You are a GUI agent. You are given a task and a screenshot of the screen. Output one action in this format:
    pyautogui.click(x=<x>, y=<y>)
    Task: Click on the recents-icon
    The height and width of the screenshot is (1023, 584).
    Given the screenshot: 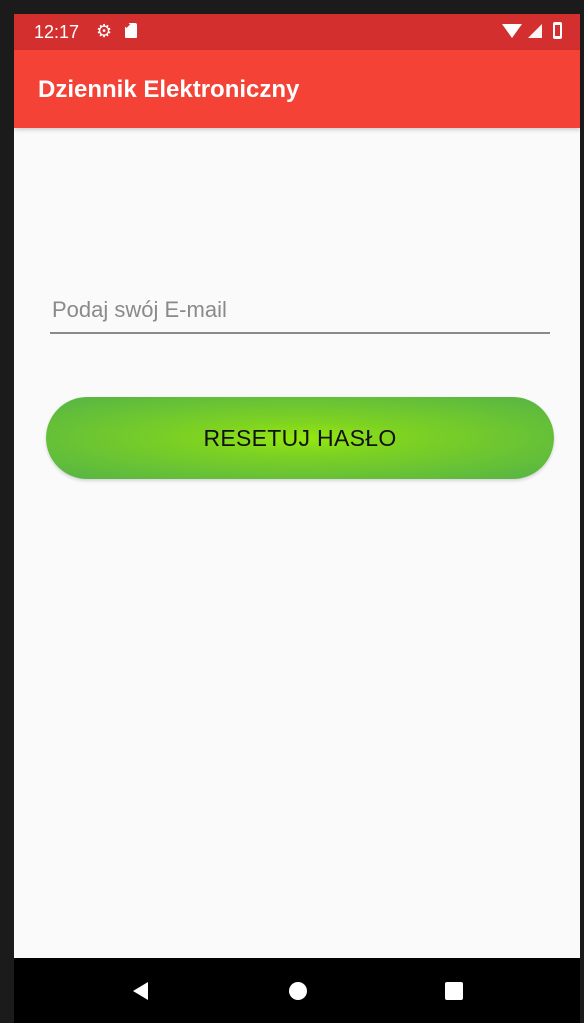 What is the action you would take?
    pyautogui.click(x=454, y=991)
    